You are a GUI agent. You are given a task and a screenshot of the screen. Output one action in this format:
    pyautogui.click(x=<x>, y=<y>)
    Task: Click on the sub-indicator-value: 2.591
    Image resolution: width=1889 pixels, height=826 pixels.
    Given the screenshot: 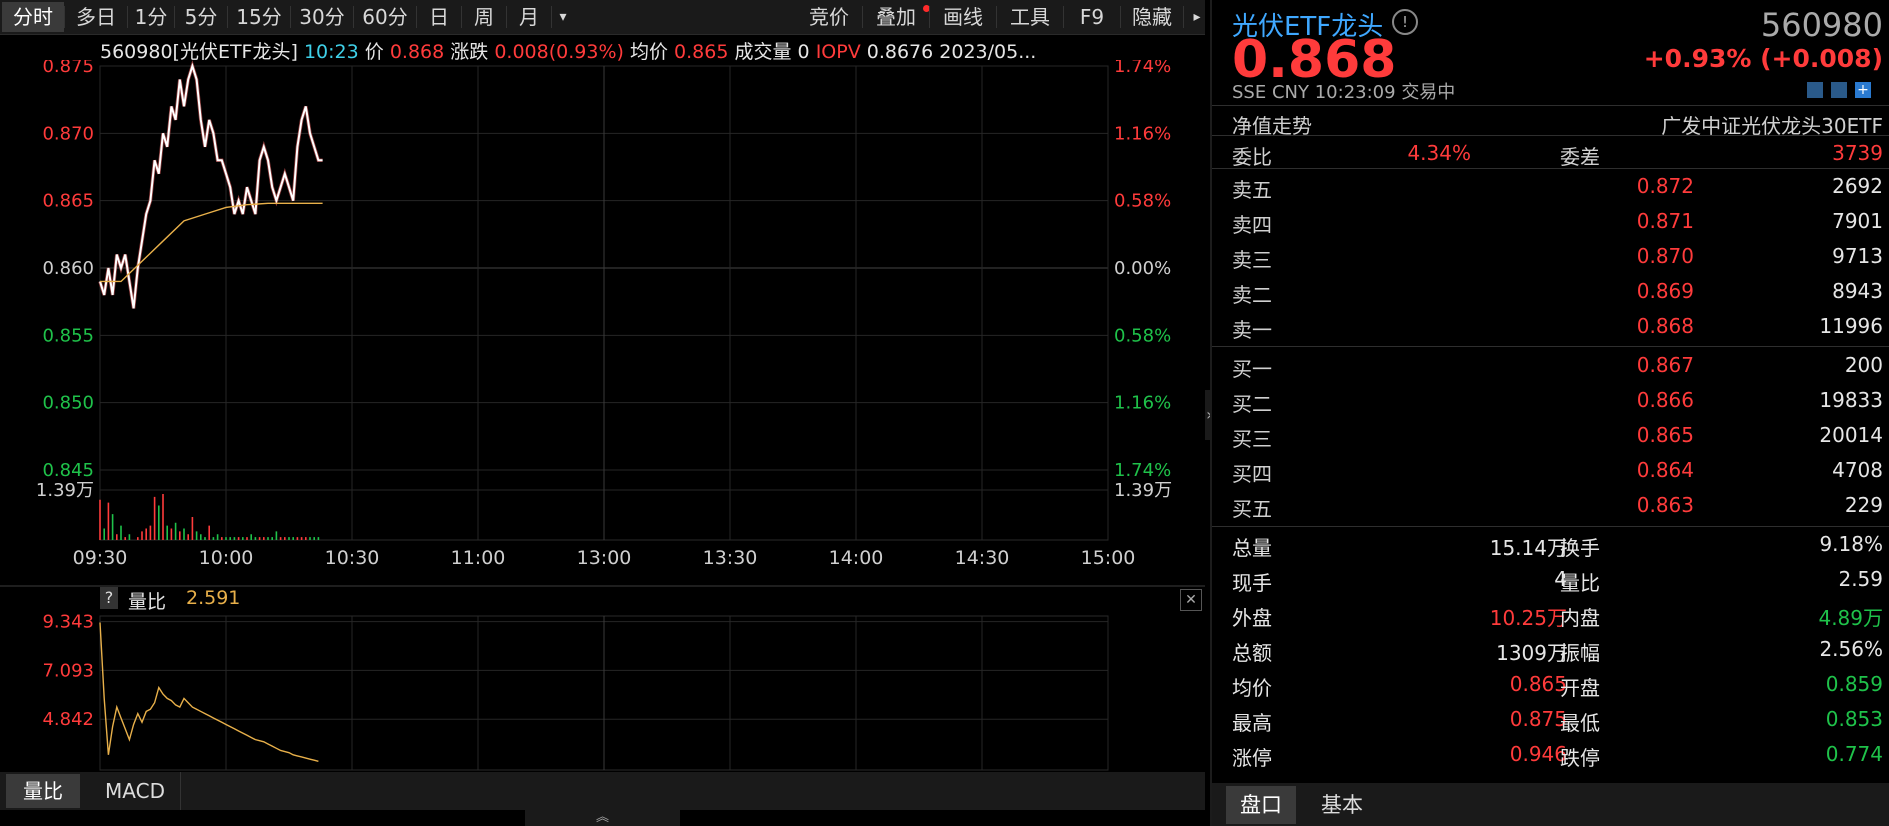 What is the action you would take?
    pyautogui.click(x=213, y=598)
    